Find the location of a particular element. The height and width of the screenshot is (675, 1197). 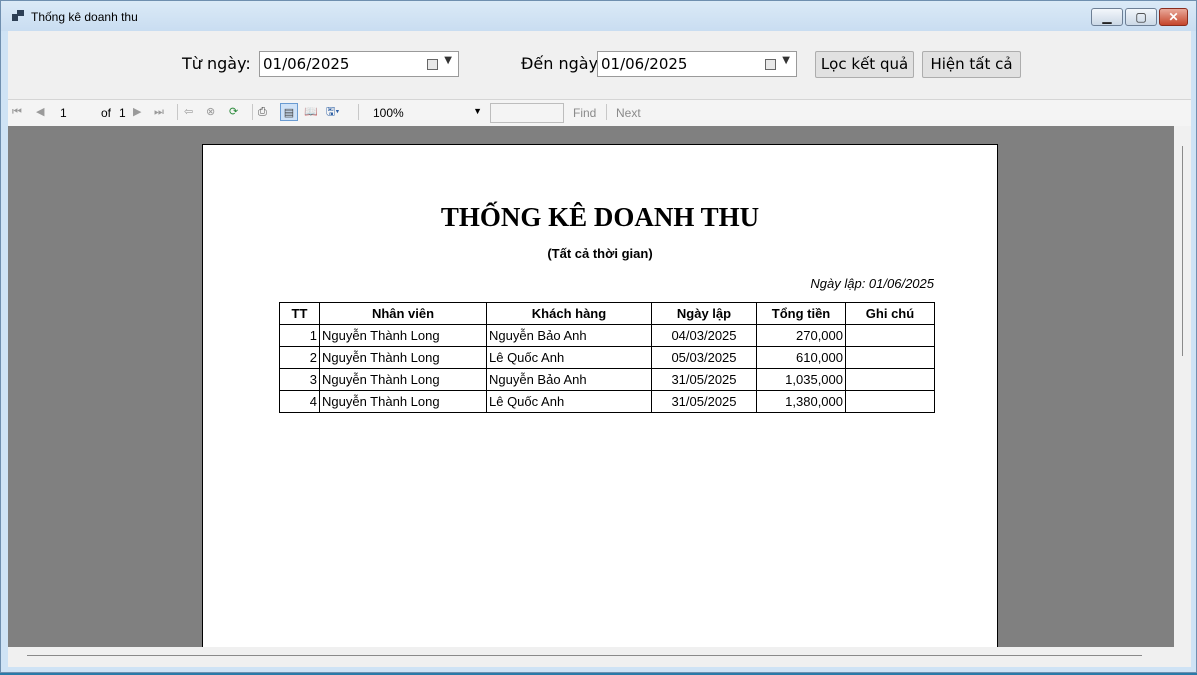

maximize-icon: ▢ is located at coordinates (1141, 17).